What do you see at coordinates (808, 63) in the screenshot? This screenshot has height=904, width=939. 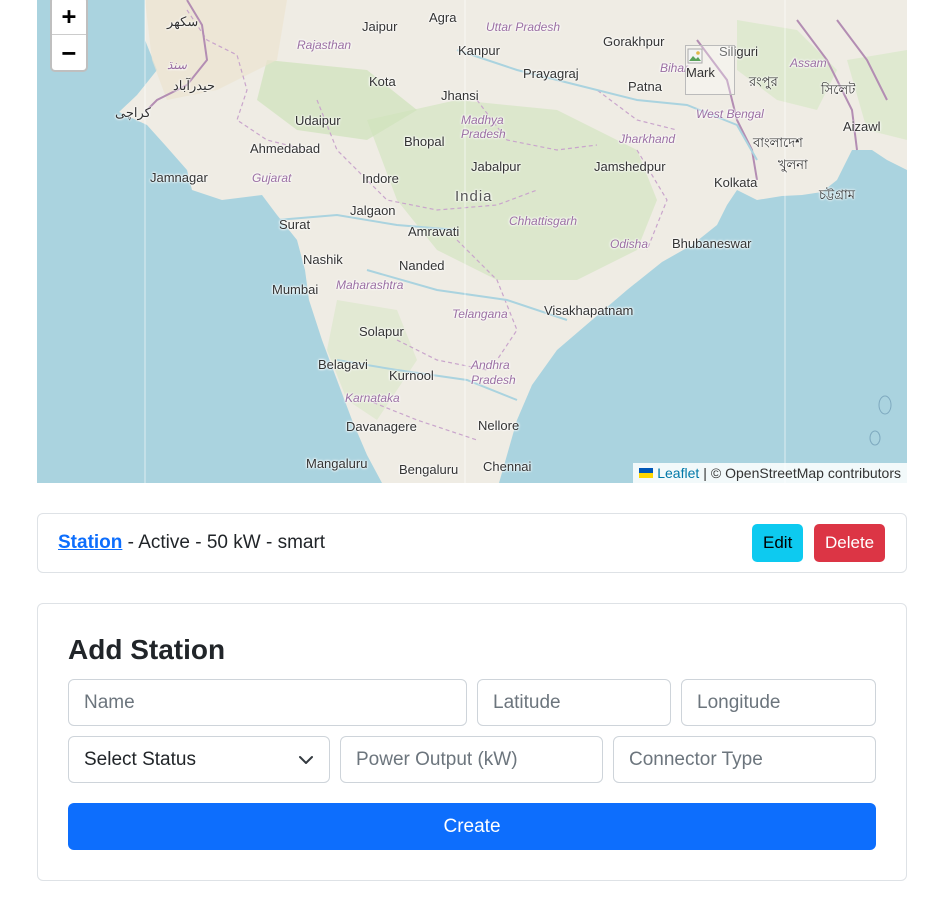 I see `map-label: Assam` at bounding box center [808, 63].